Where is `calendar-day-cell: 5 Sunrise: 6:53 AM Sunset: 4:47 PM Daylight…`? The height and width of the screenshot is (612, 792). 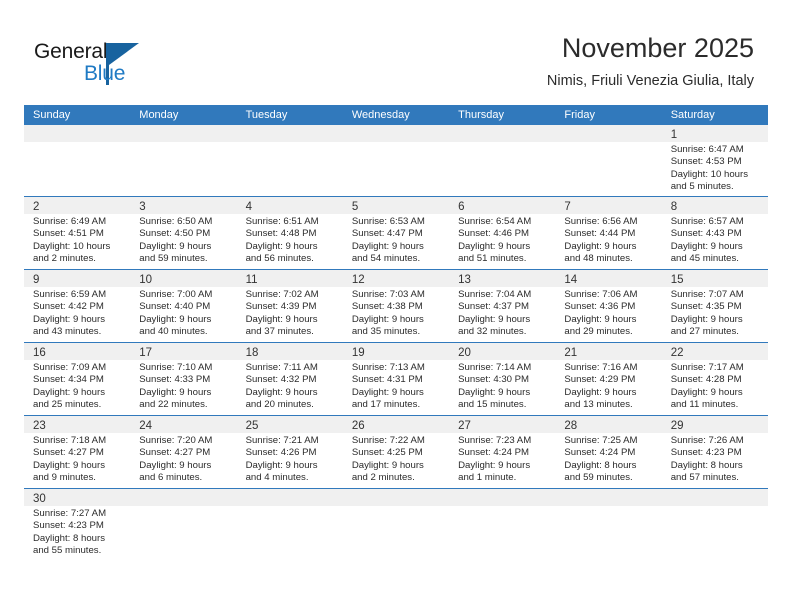 calendar-day-cell: 5 Sunrise: 6:53 AM Sunset: 4:47 PM Daylight… is located at coordinates (396, 233).